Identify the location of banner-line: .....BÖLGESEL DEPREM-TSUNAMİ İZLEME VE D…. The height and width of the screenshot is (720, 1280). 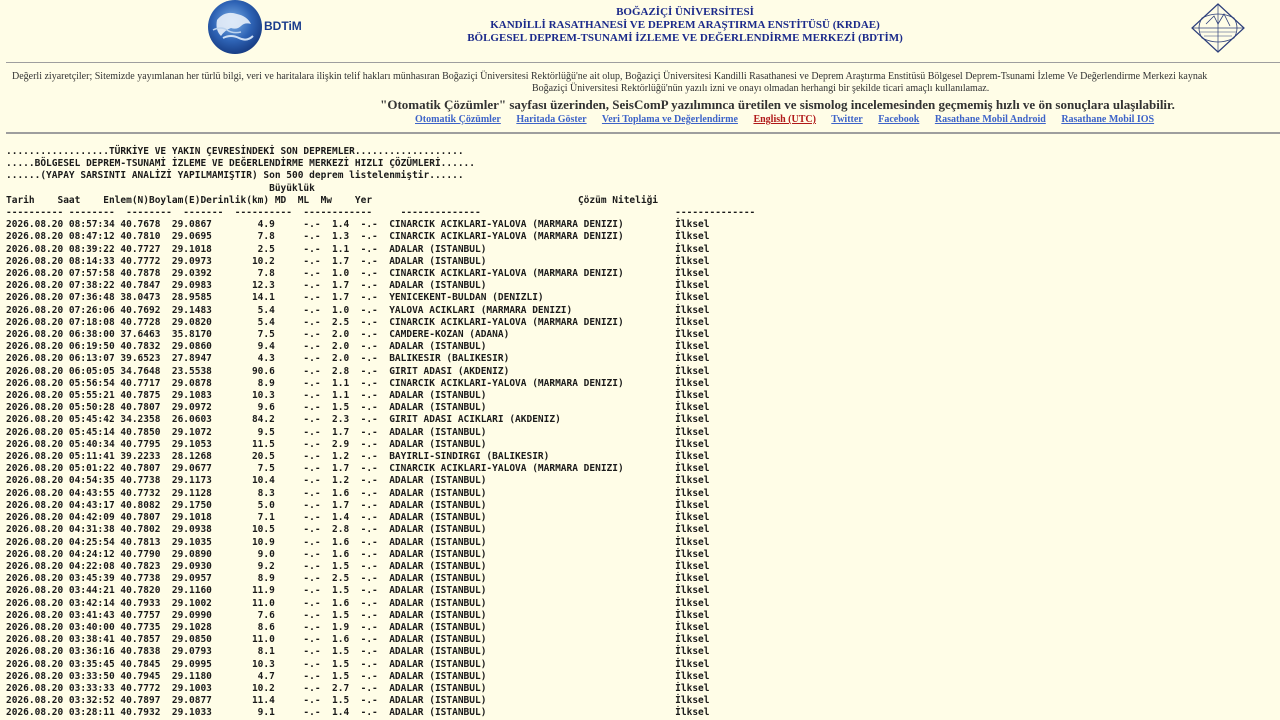
(240, 164).